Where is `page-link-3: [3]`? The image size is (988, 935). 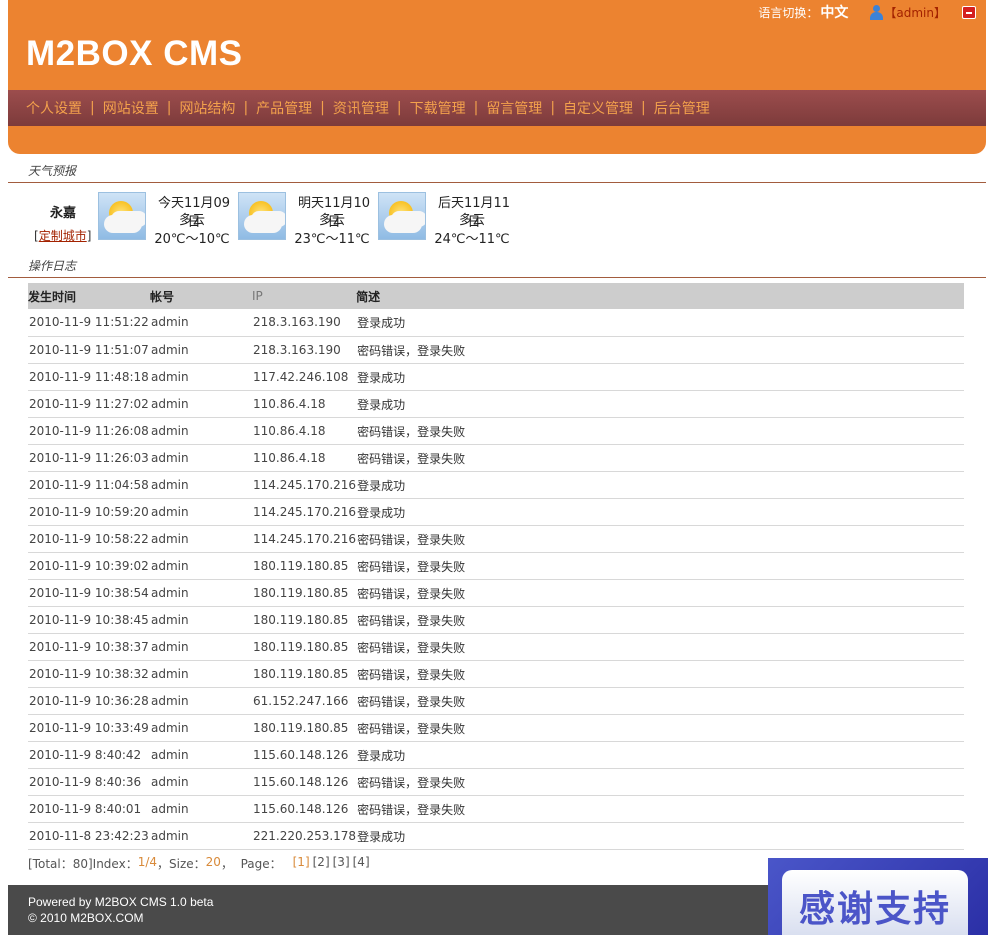
page-link-3: [3] is located at coordinates (341, 863).